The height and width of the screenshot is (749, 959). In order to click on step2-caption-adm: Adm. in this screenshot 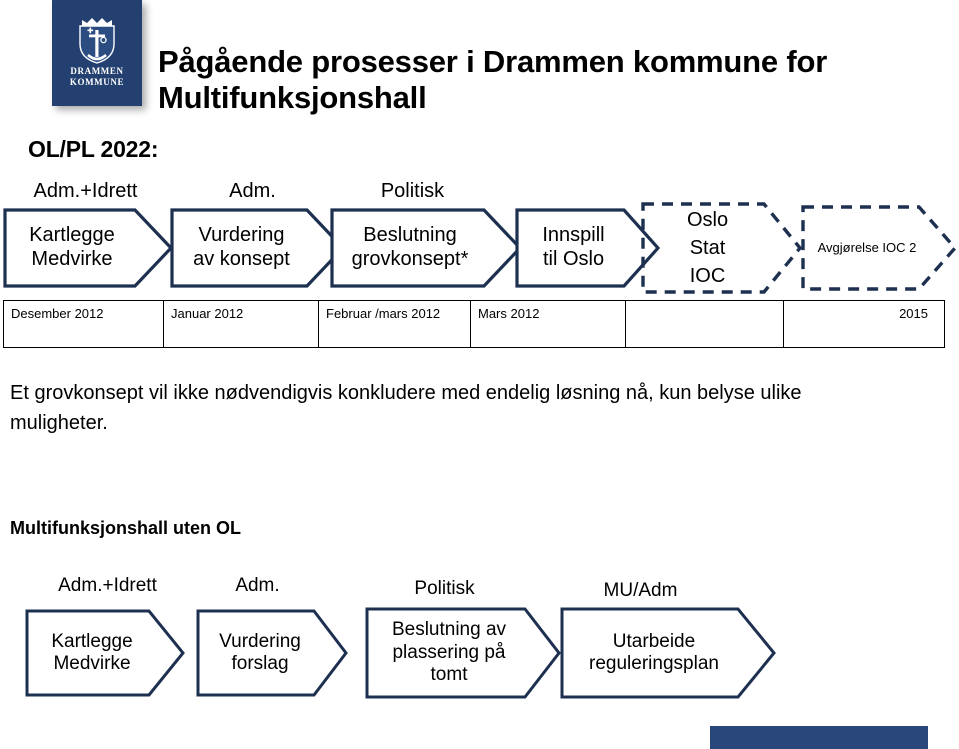, I will do `click(257, 585)`.